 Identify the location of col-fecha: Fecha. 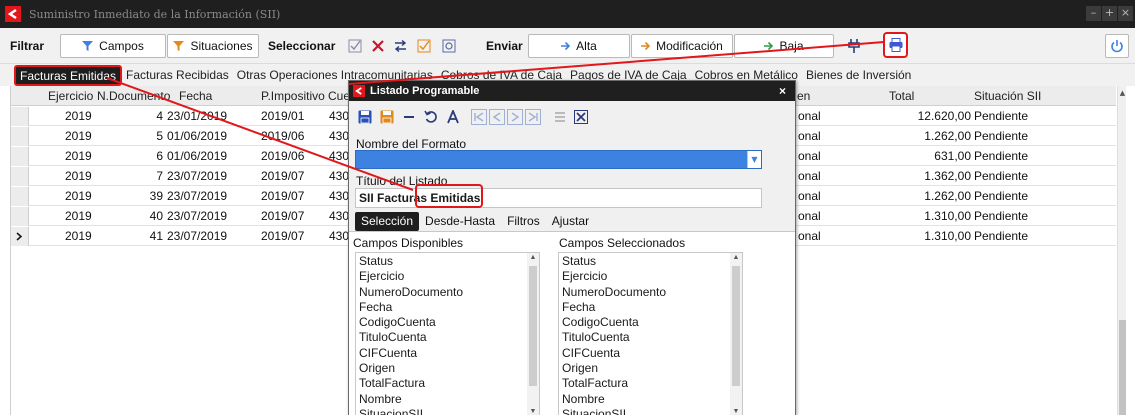
(195, 96).